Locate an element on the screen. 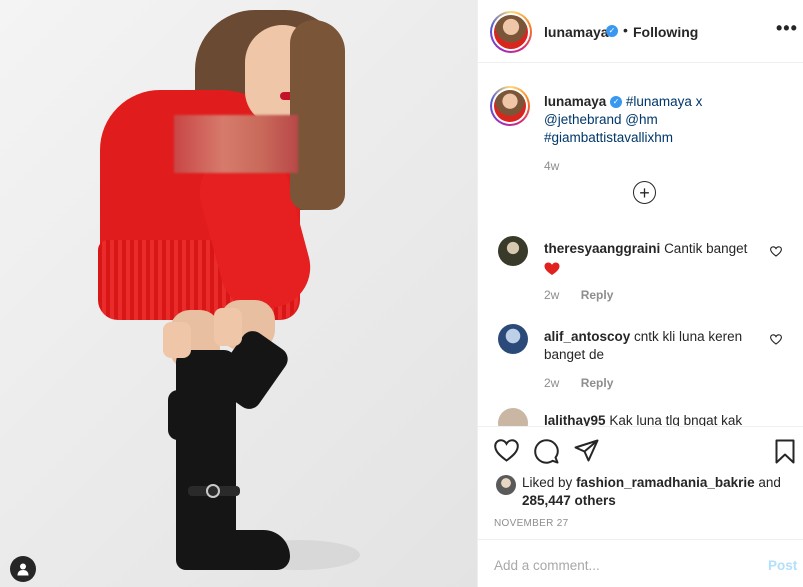 The height and width of the screenshot is (587, 803). heart-icon is located at coordinates (506, 450).